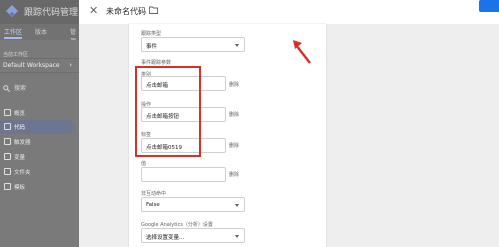 This screenshot has width=499, height=247. I want to click on search-label: 搜索, so click(20, 88).